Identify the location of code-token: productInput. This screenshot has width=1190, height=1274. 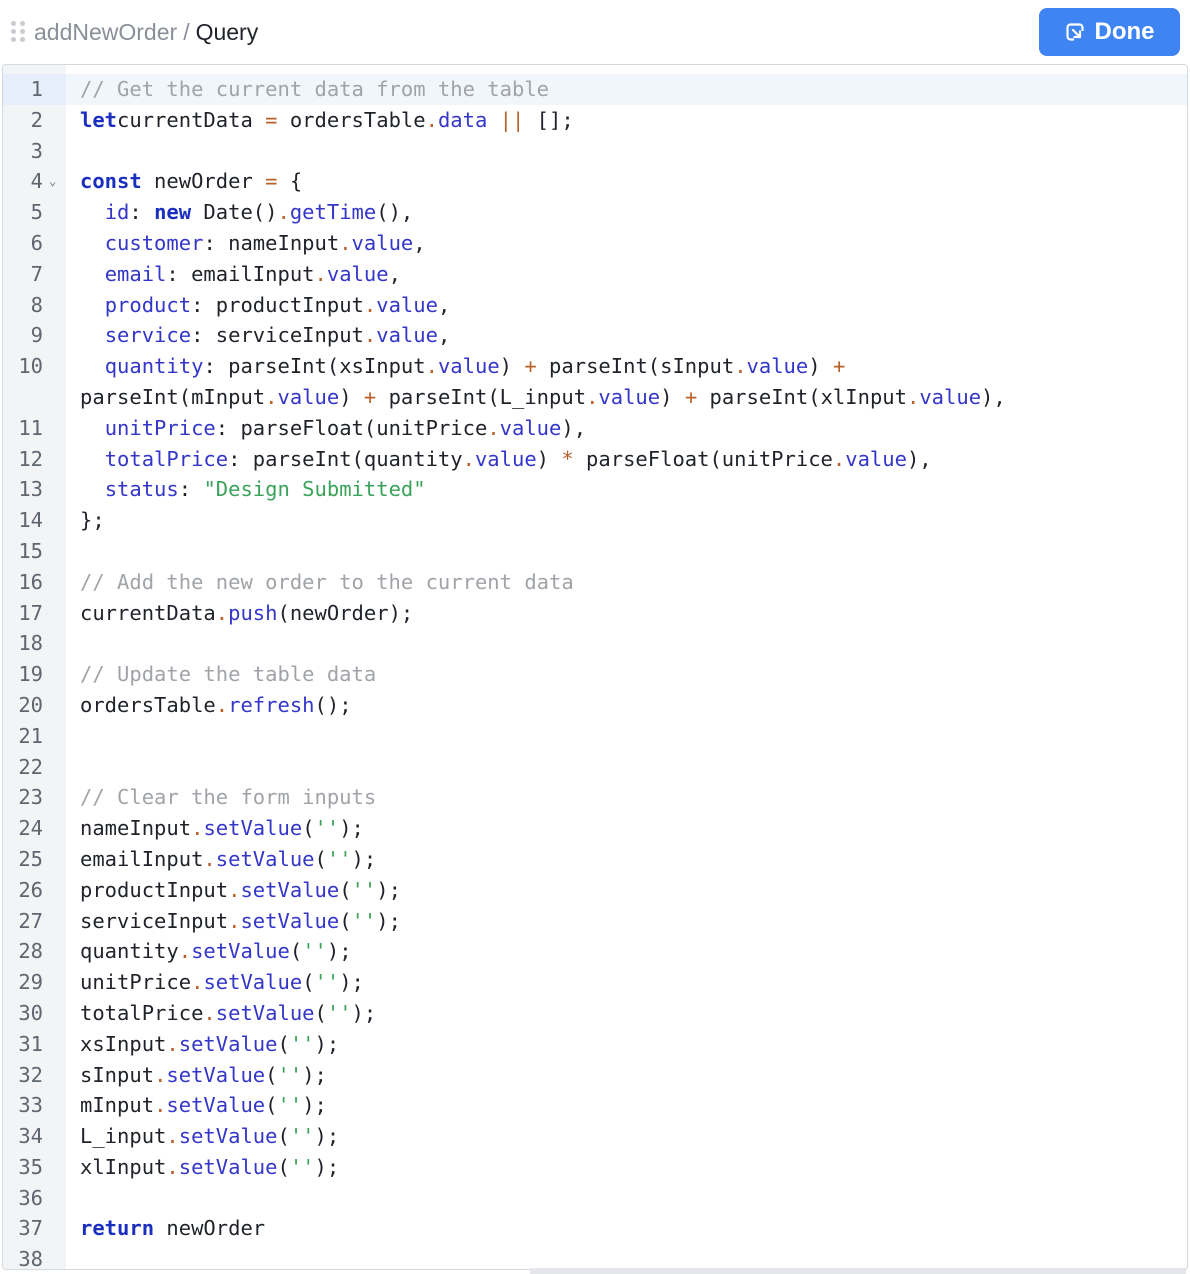
(154, 889).